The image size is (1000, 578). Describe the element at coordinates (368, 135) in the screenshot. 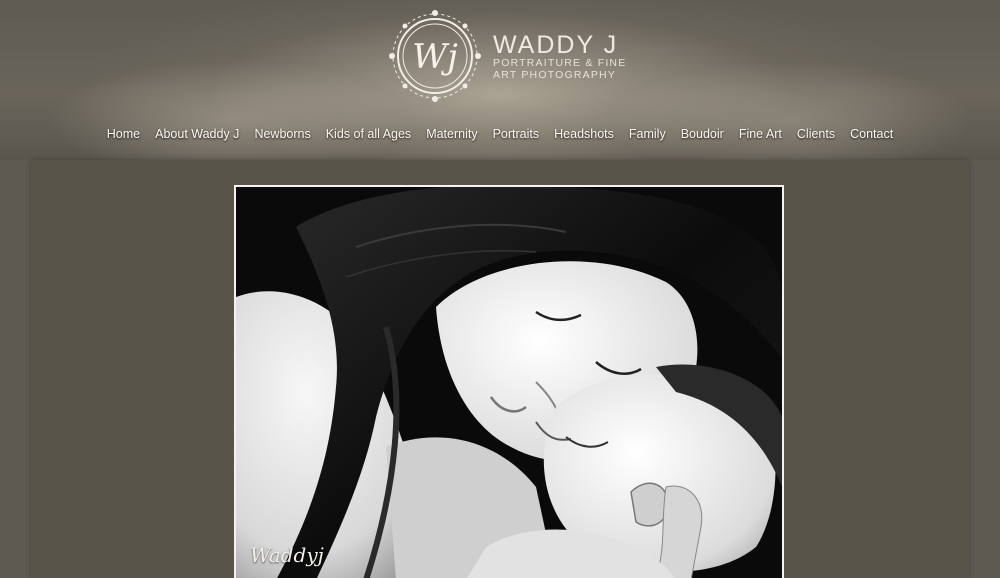

I see `nav-kids: Kids of all Ages` at that location.